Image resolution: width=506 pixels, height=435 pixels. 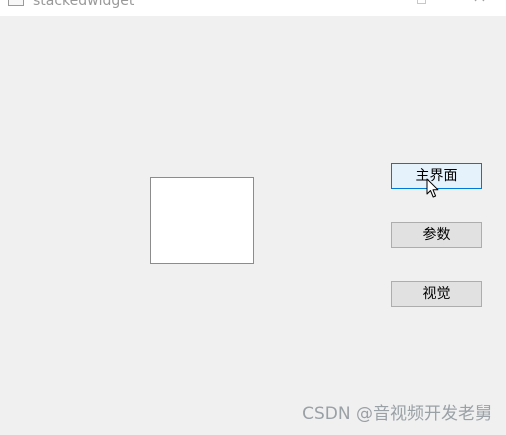 What do you see at coordinates (202, 220) in the screenshot?
I see `stacked-widget-frame` at bounding box center [202, 220].